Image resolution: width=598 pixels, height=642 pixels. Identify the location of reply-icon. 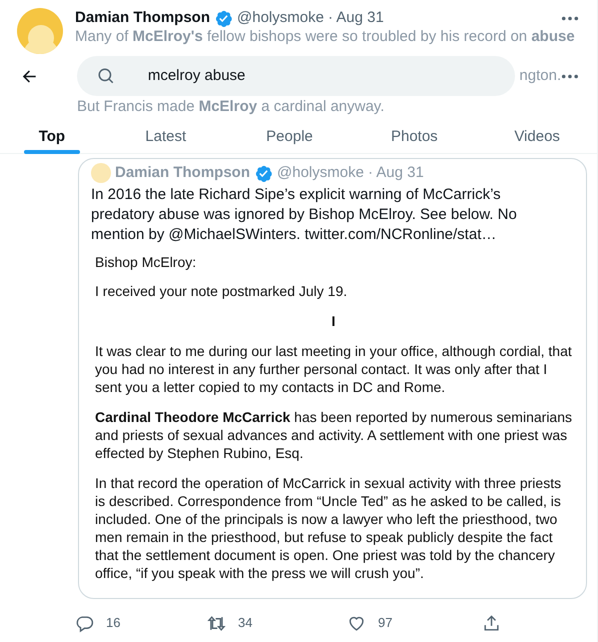
(84, 623).